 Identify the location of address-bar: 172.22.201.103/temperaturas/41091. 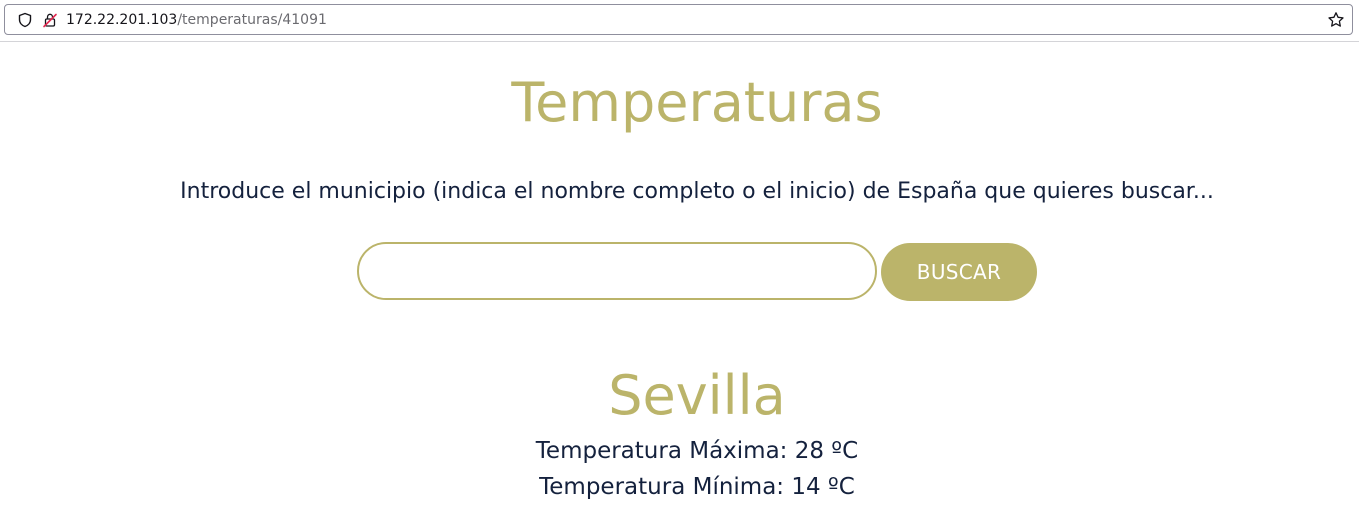
(678, 19).